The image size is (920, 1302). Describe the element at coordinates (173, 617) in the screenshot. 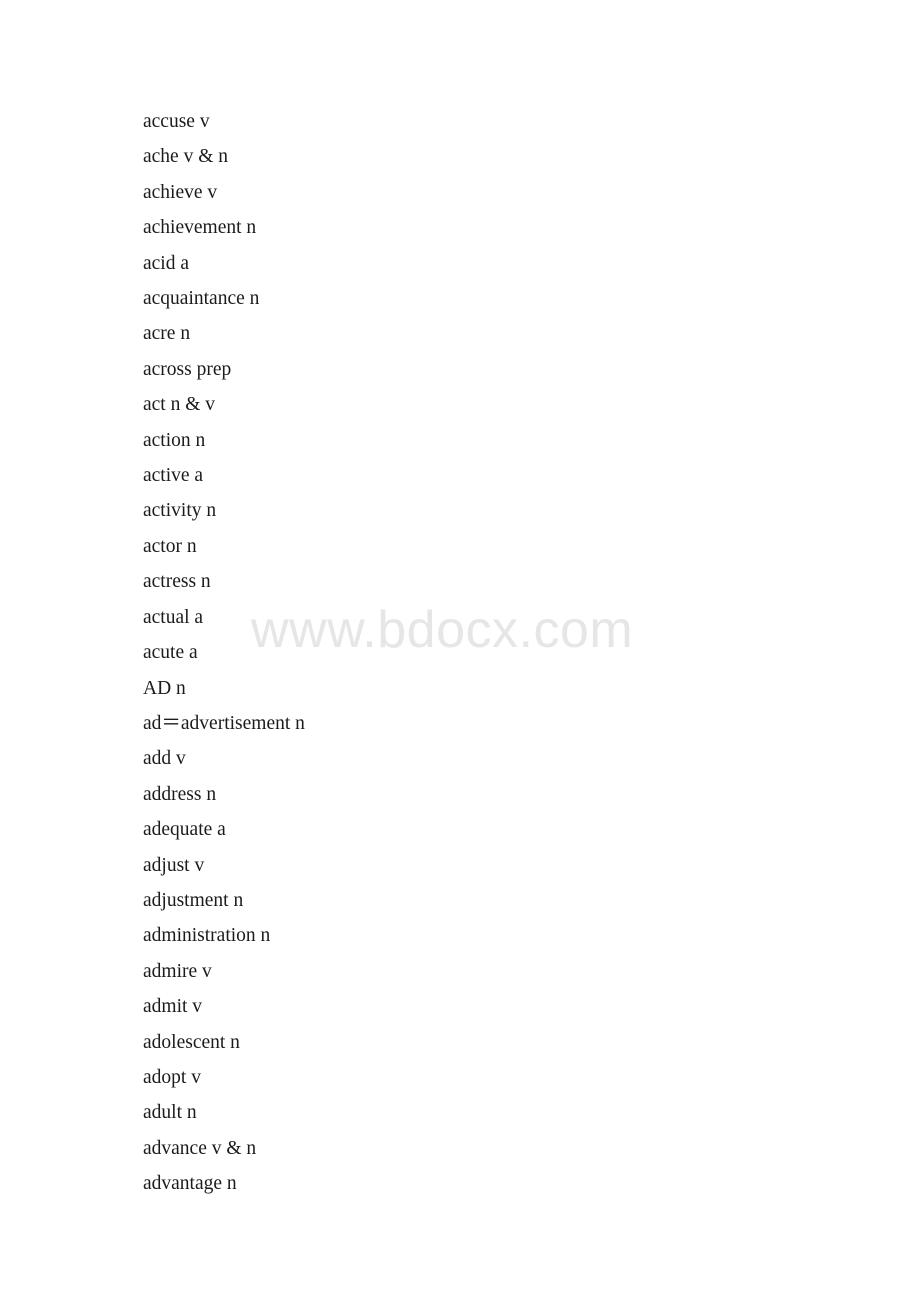

I see `list-item: actual a` at that location.